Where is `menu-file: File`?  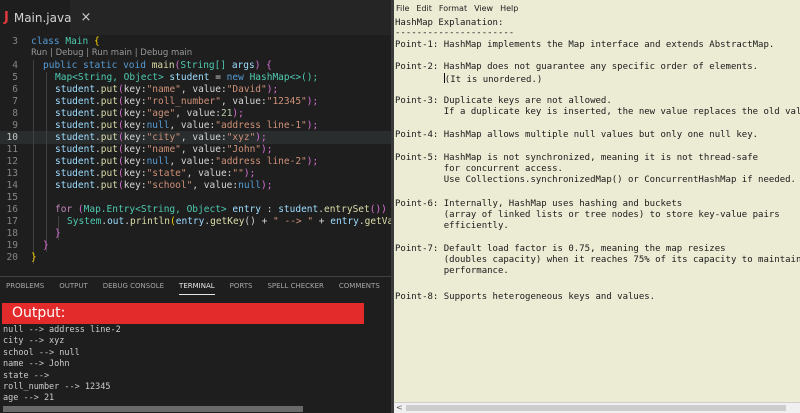 menu-file: File is located at coordinates (402, 8).